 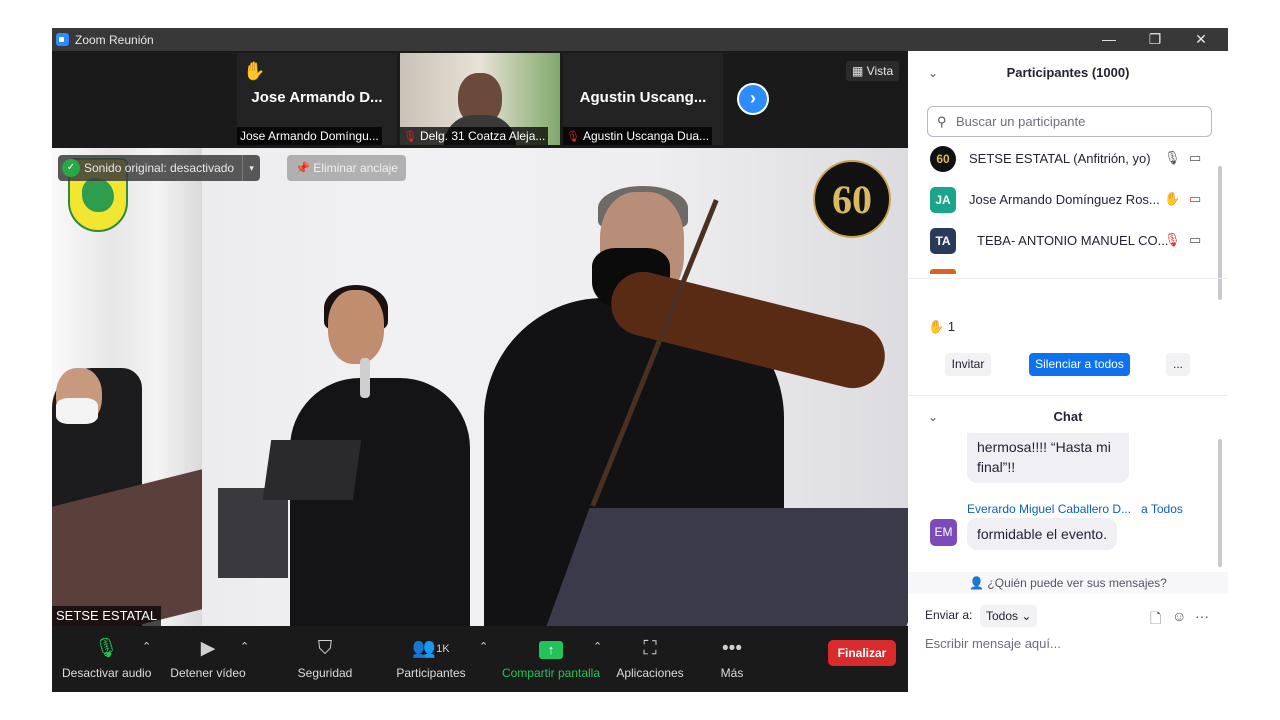 What do you see at coordinates (1075, 509) in the screenshot?
I see `chat-sender: Everardo Miguel Caballero D... a Todos` at bounding box center [1075, 509].